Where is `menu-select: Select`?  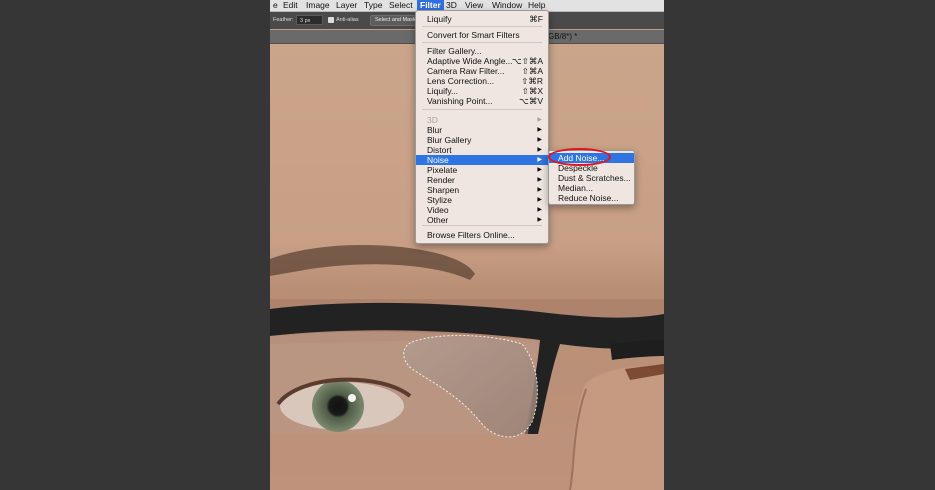
menu-select: Select is located at coordinates (401, 5).